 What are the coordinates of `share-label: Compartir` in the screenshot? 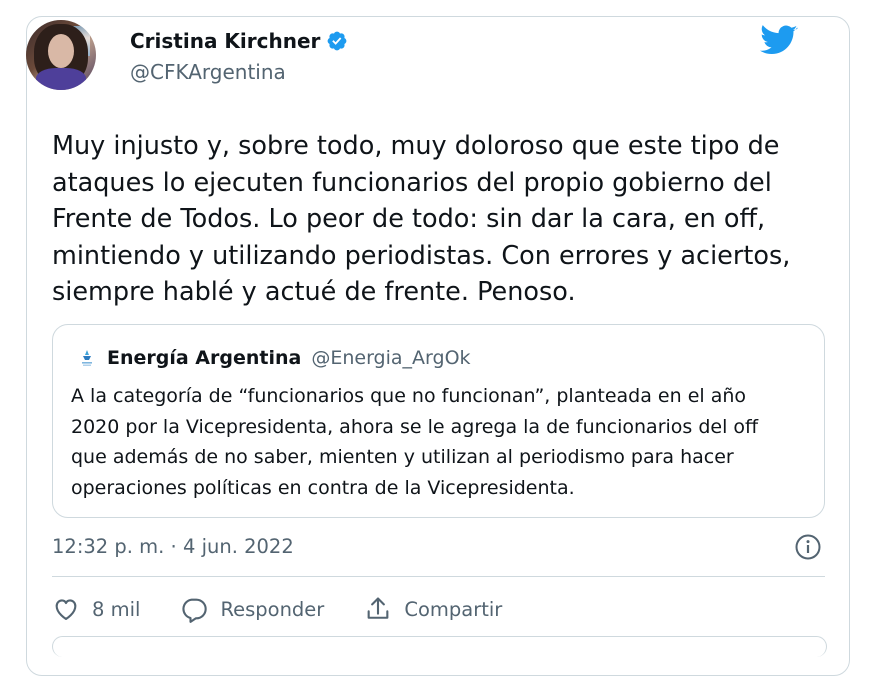 It's located at (453, 609).